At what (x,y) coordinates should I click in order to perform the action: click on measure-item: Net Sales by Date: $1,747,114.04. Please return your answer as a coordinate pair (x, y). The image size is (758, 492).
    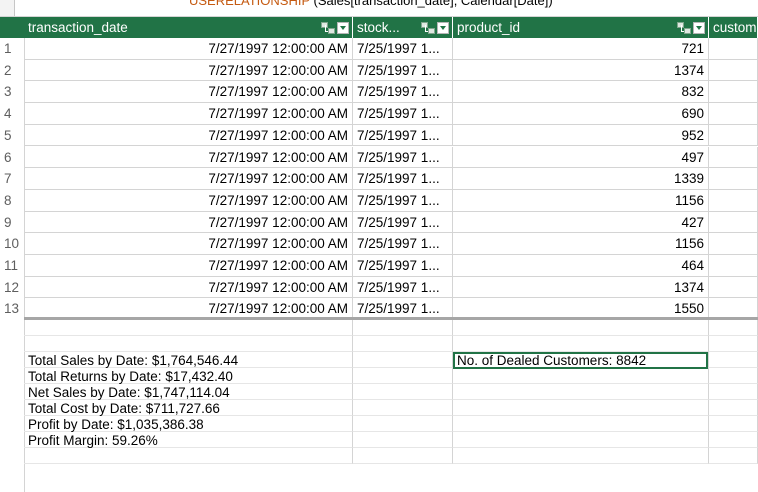
    Looking at the image, I should click on (129, 393).